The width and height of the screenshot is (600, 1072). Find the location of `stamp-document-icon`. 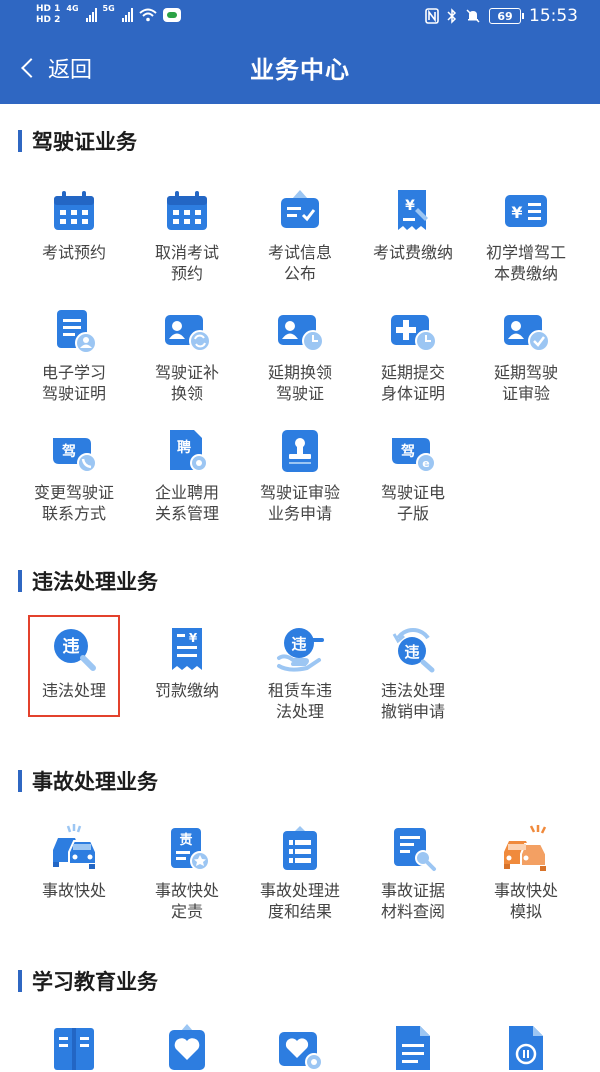

stamp-document-icon is located at coordinates (300, 451).